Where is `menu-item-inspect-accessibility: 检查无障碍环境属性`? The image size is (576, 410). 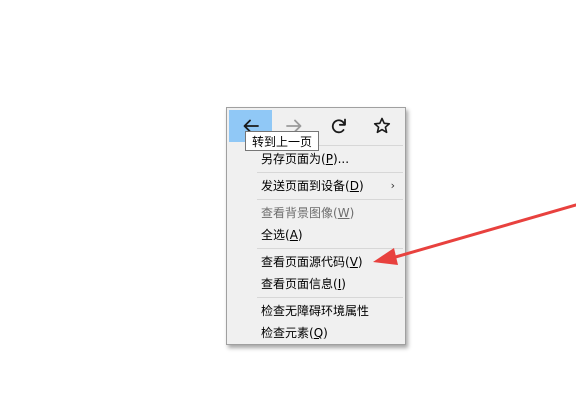 menu-item-inspect-accessibility: 检查无障碍环境属性 is located at coordinates (331, 311).